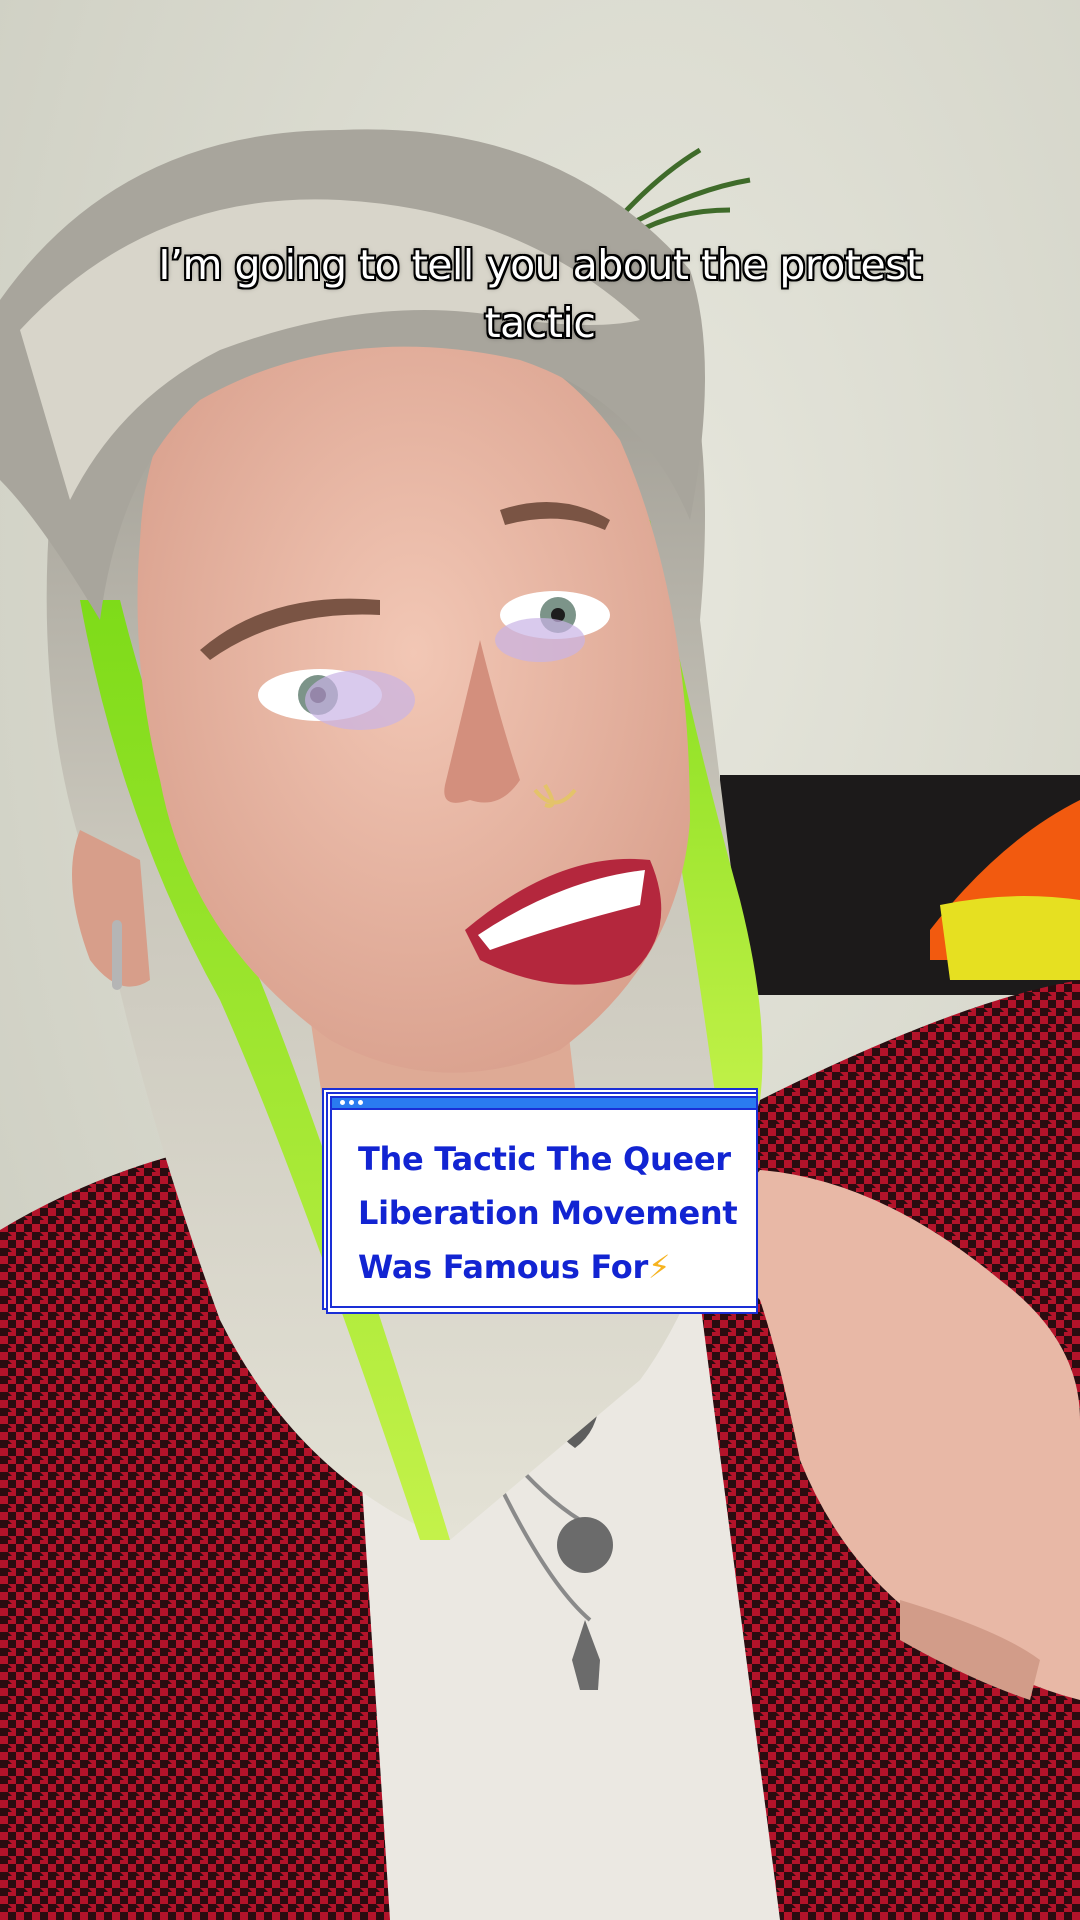  I want to click on caption-line-1: I’m going to tell you about the protest, so click(540, 265).